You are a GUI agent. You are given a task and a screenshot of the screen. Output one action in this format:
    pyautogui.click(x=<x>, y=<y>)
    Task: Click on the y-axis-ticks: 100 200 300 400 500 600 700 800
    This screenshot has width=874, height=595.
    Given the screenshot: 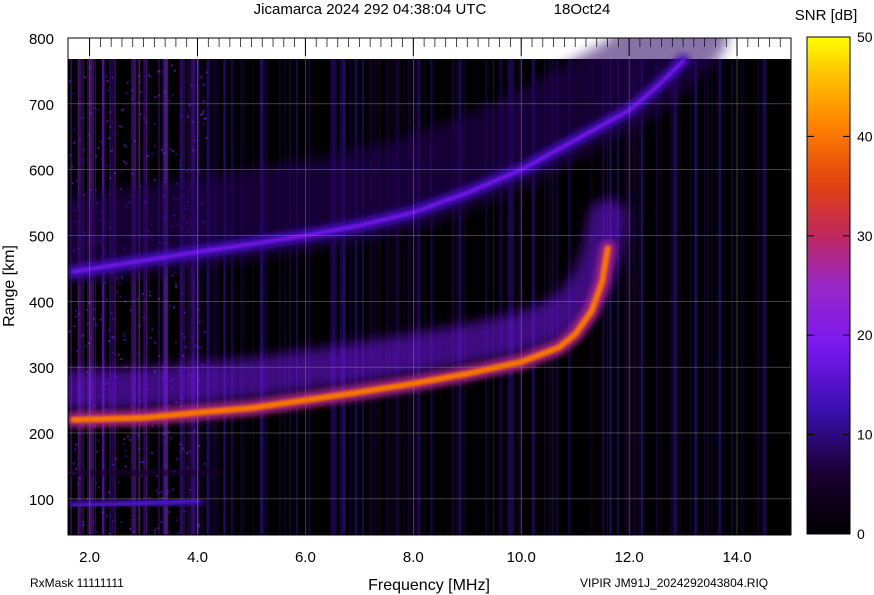 What is the action you would take?
    pyautogui.click(x=41, y=270)
    